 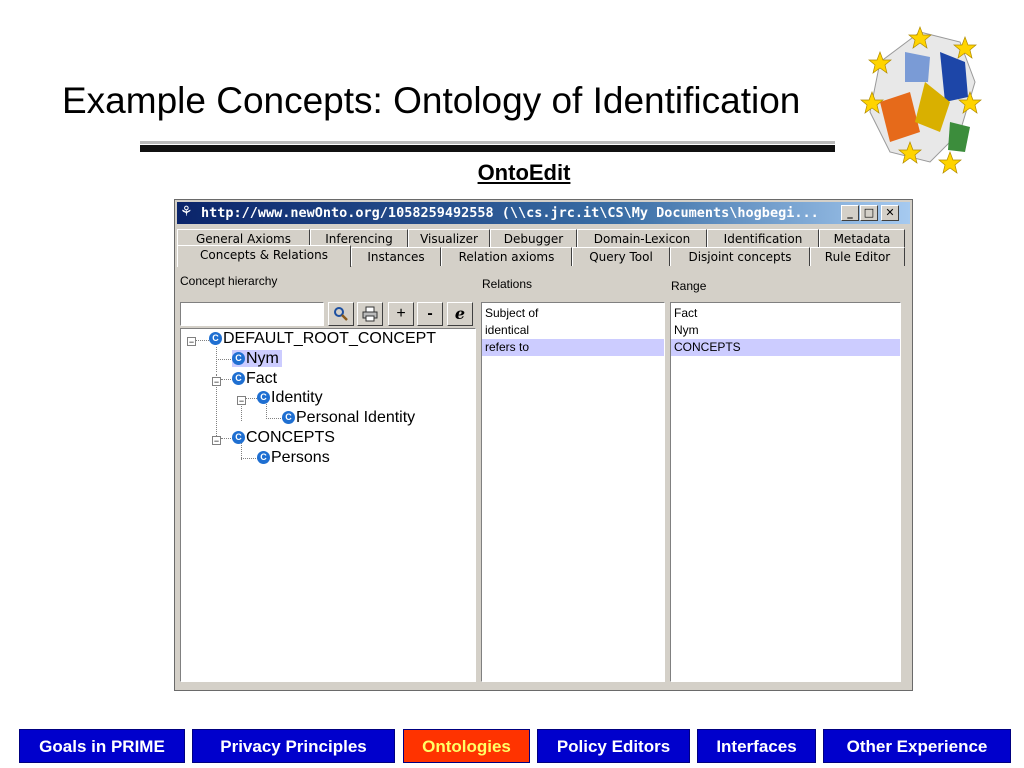 What do you see at coordinates (573, 492) in the screenshot?
I see `relations-list: Subject of identical refers to` at bounding box center [573, 492].